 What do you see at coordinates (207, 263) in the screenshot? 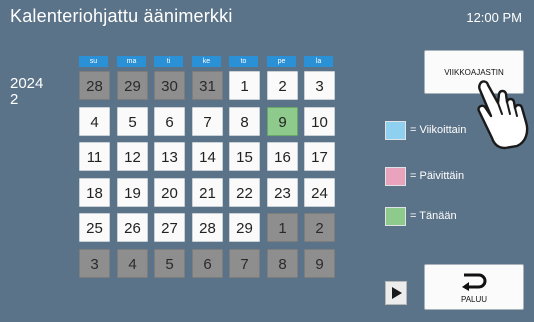
I see `calendar-day-other-month: 6` at bounding box center [207, 263].